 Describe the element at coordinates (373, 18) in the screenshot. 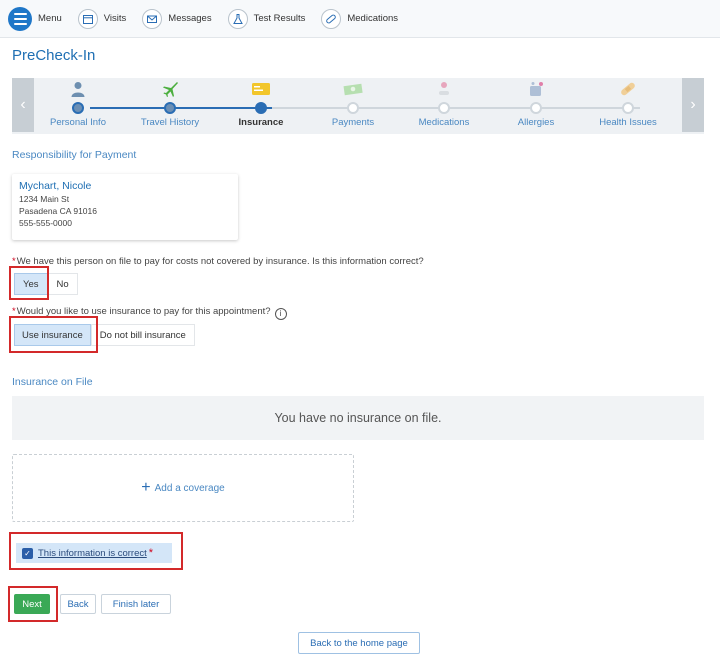

I see `nav-medications-label: Medications` at that location.